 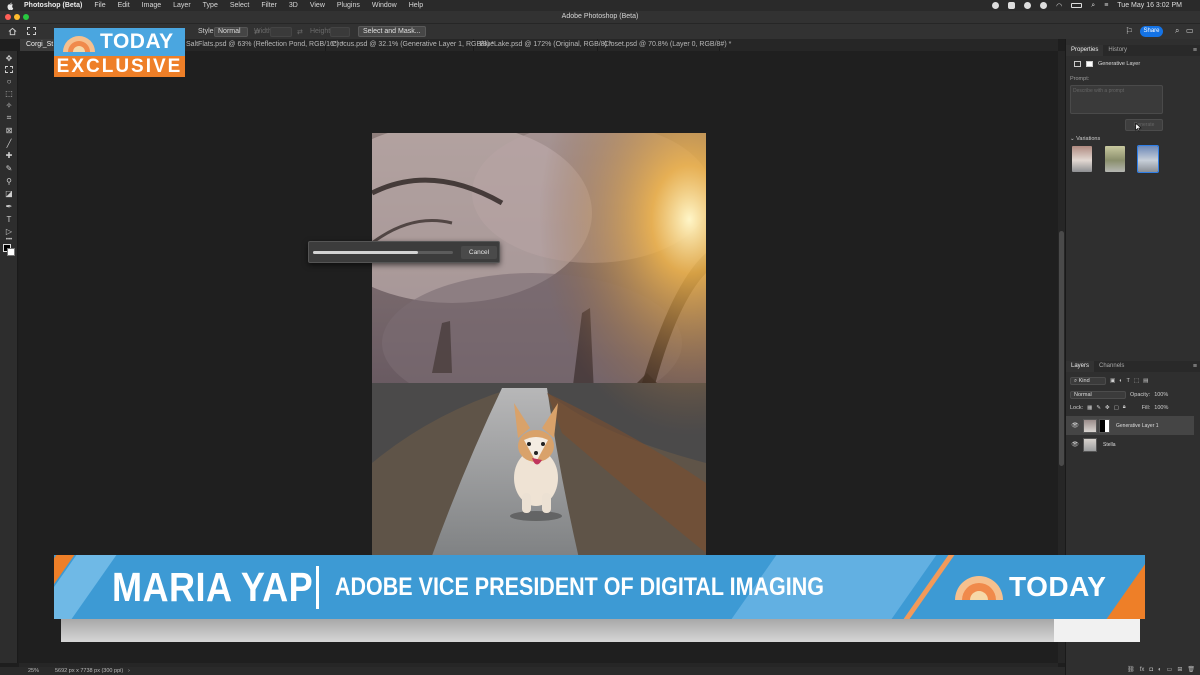 What do you see at coordinates (1195, 366) in the screenshot?
I see `layers-menu-icon: ≡` at bounding box center [1195, 366].